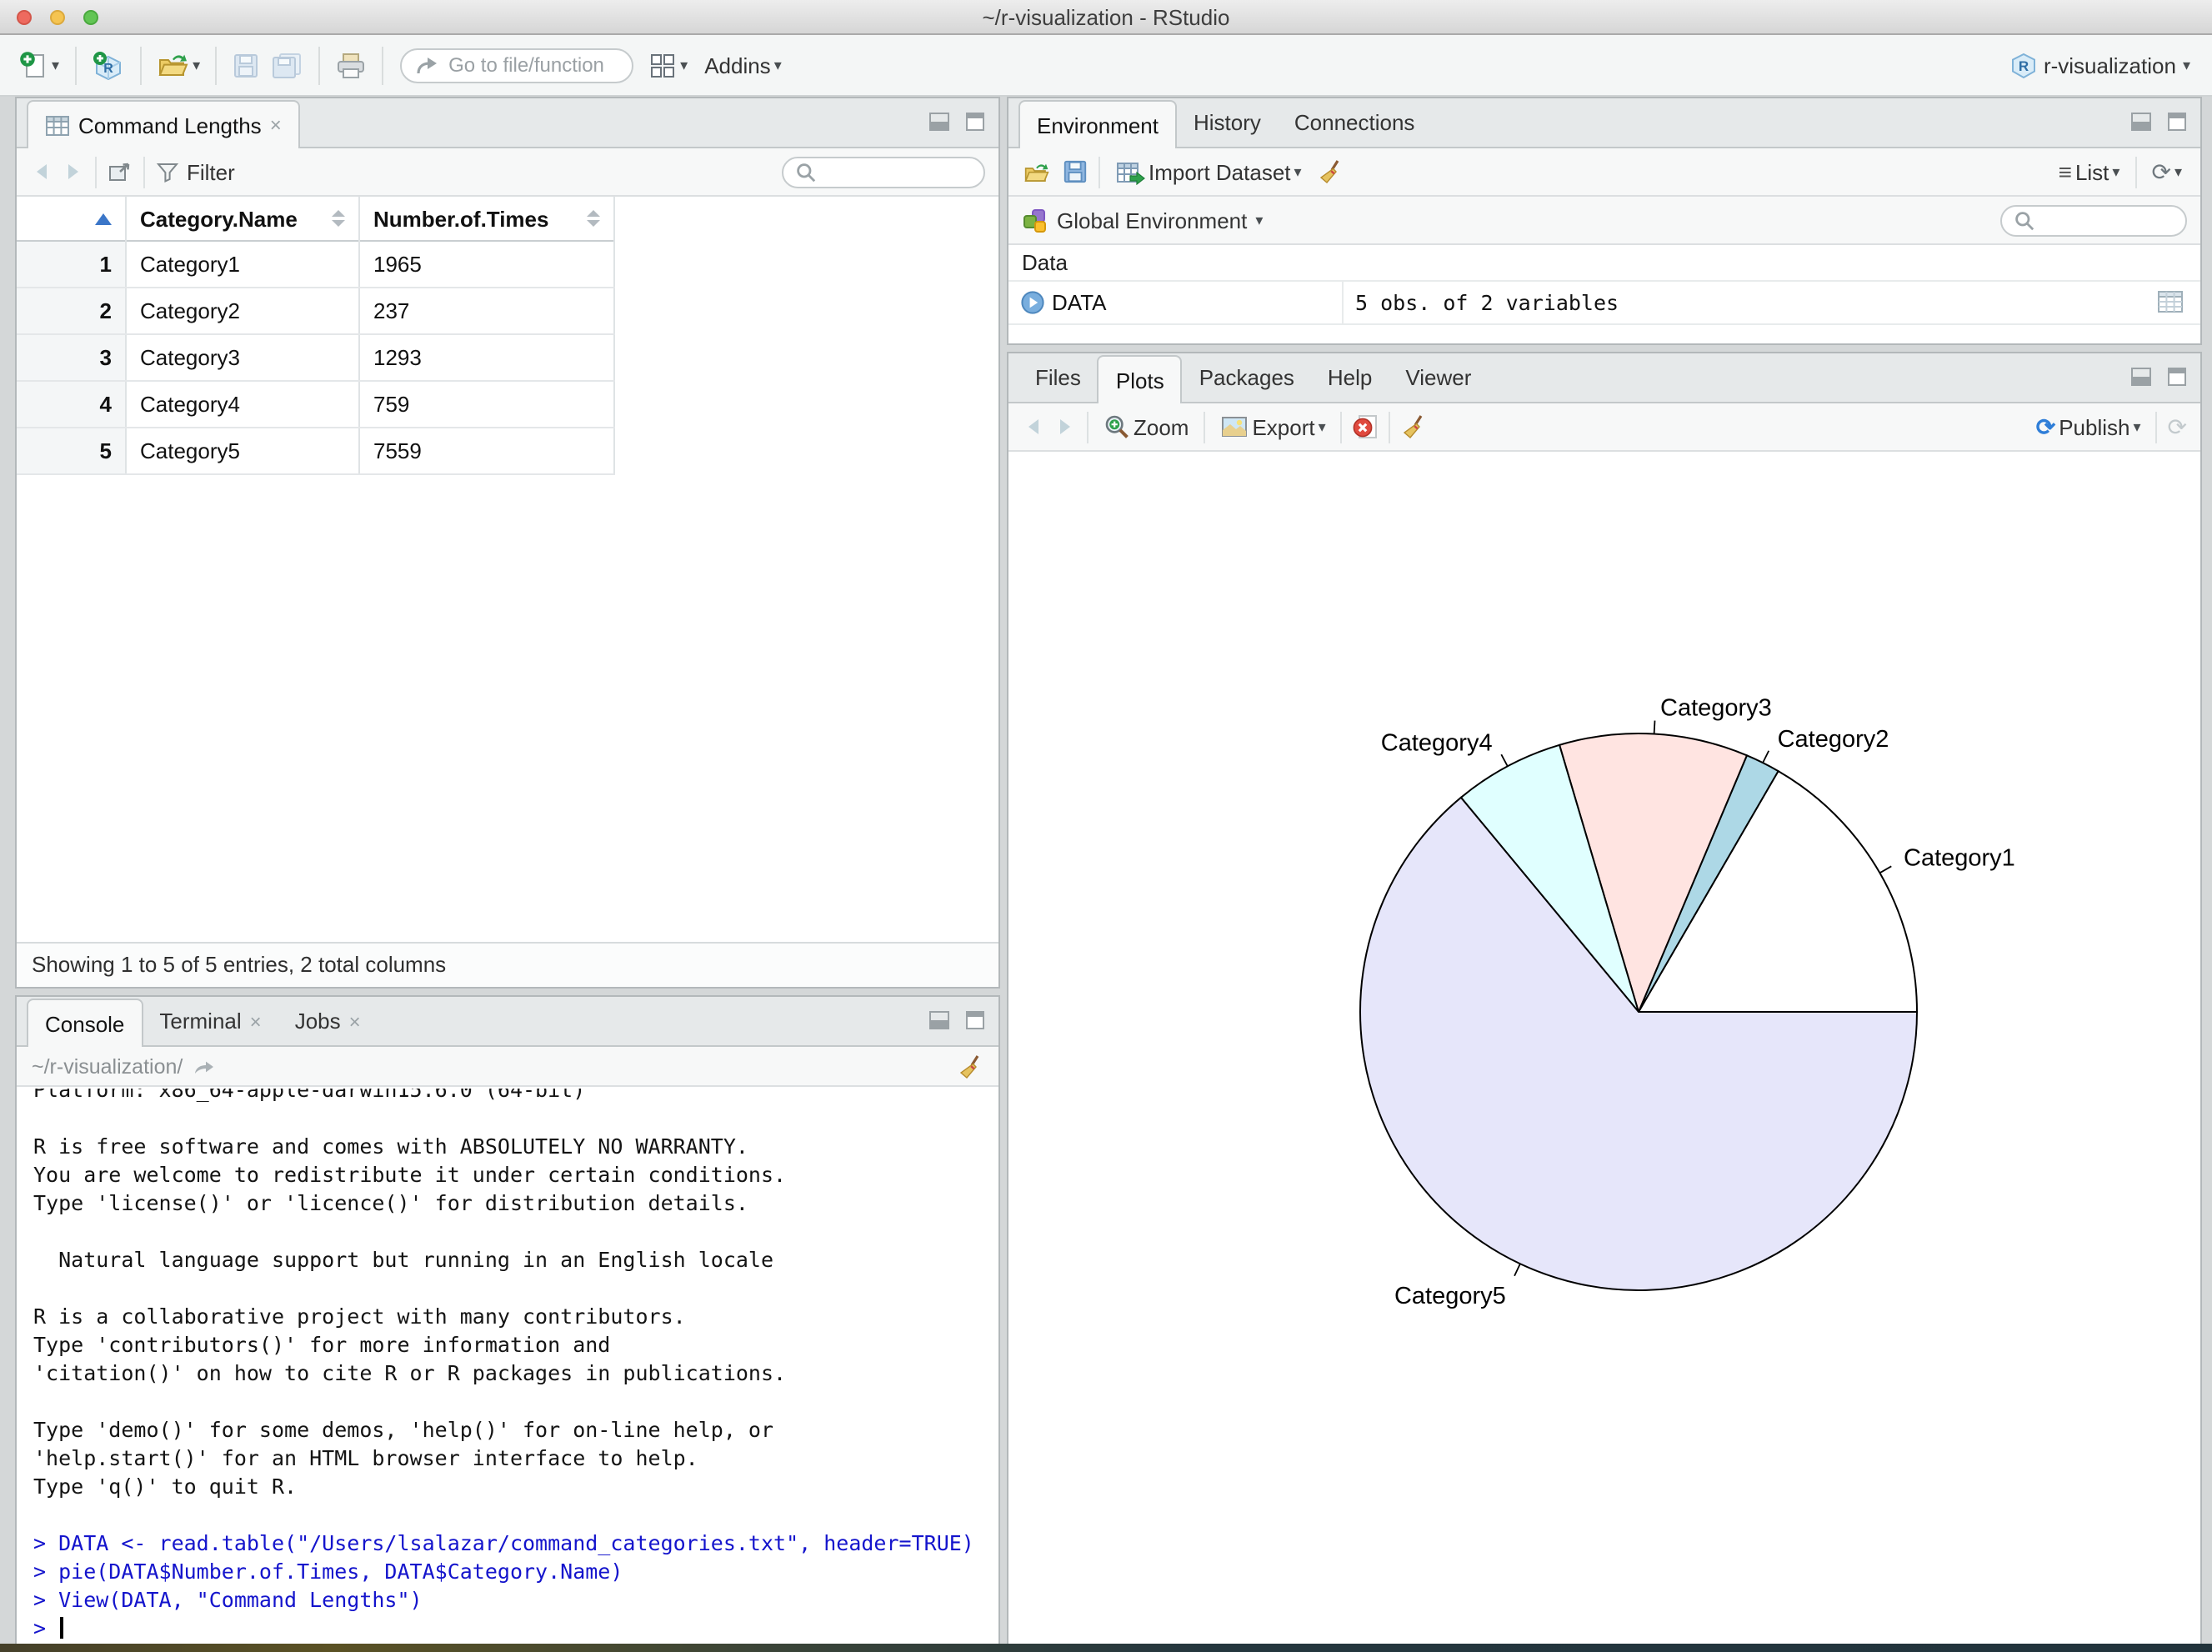 Image resolution: width=2212 pixels, height=1652 pixels. I want to click on clear-all-plots-broom-icon, so click(1414, 426).